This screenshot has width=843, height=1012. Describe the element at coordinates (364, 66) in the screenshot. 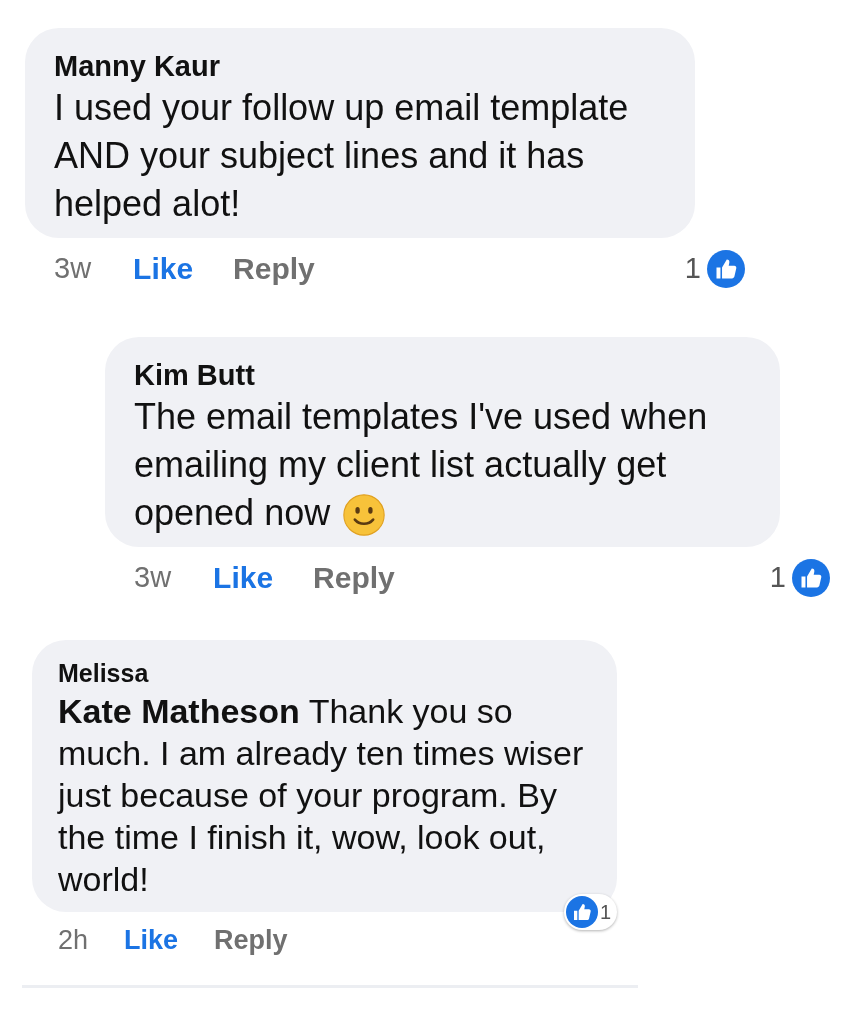

I see `comment-author: Manny Kaur` at that location.